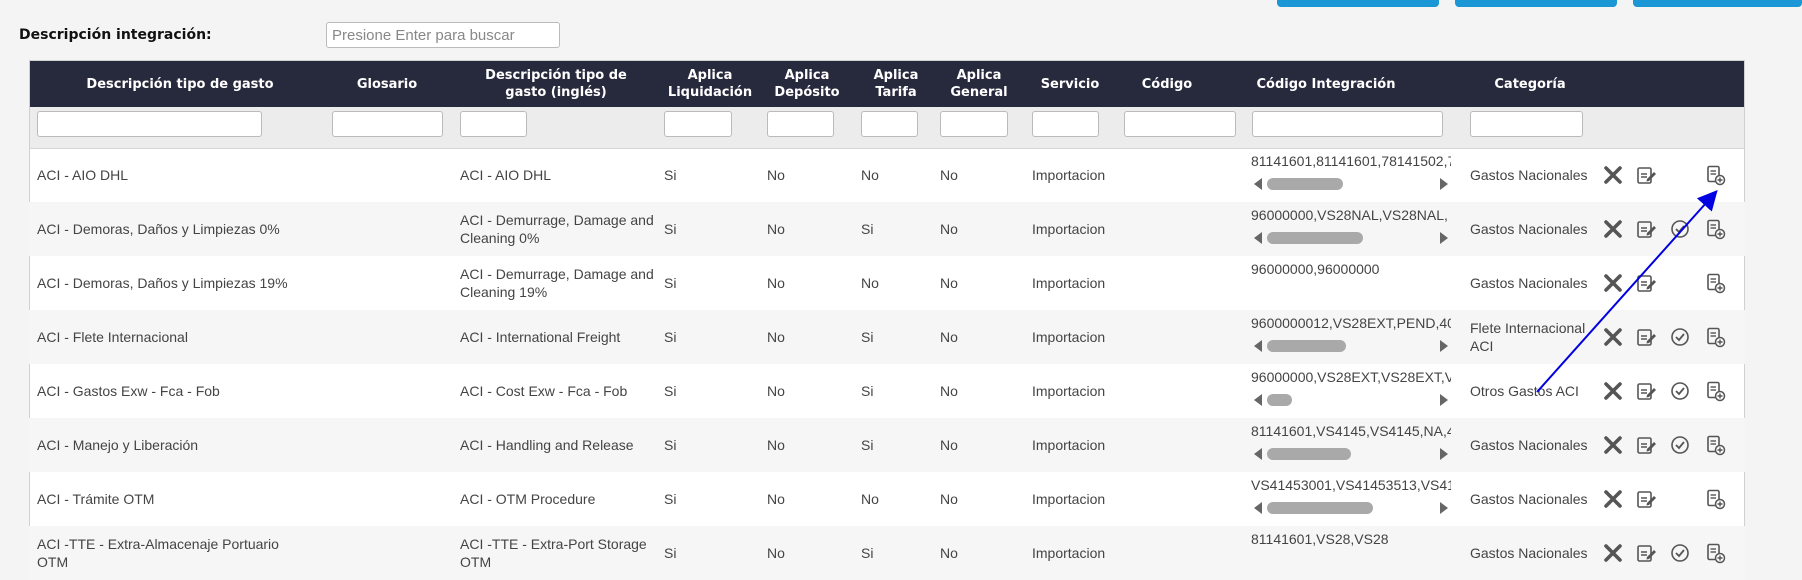  Describe the element at coordinates (1180, 124) in the screenshot. I see `filter-codigo` at that location.